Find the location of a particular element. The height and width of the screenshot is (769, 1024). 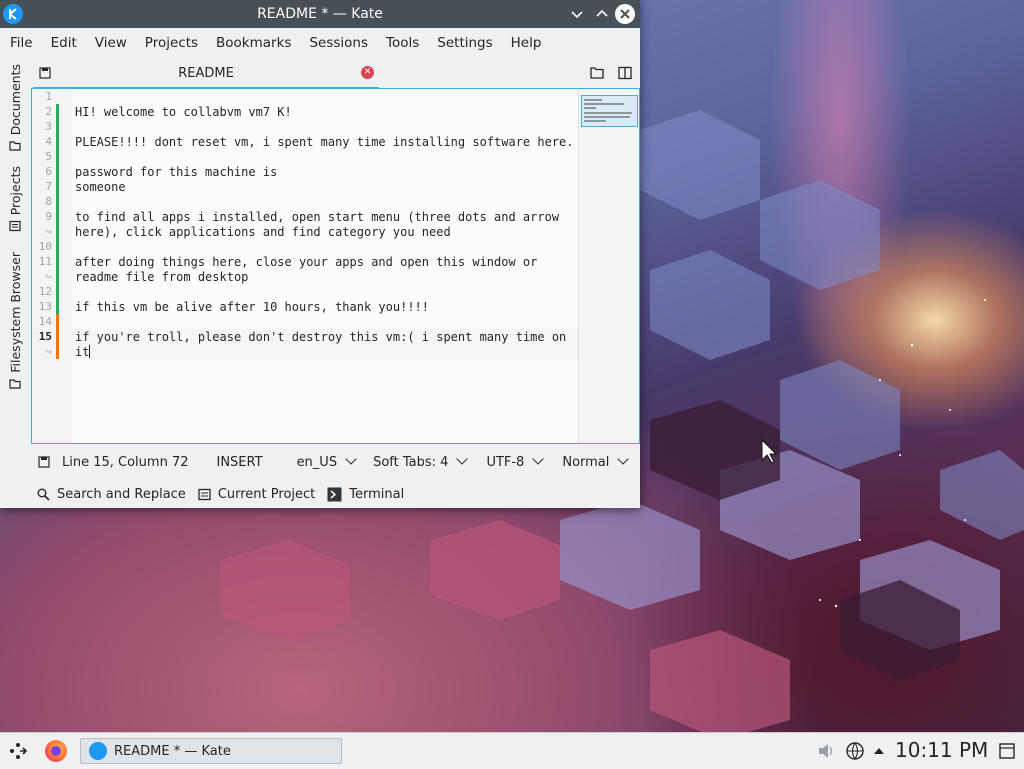

terminal-label: Terminal is located at coordinates (377, 494).